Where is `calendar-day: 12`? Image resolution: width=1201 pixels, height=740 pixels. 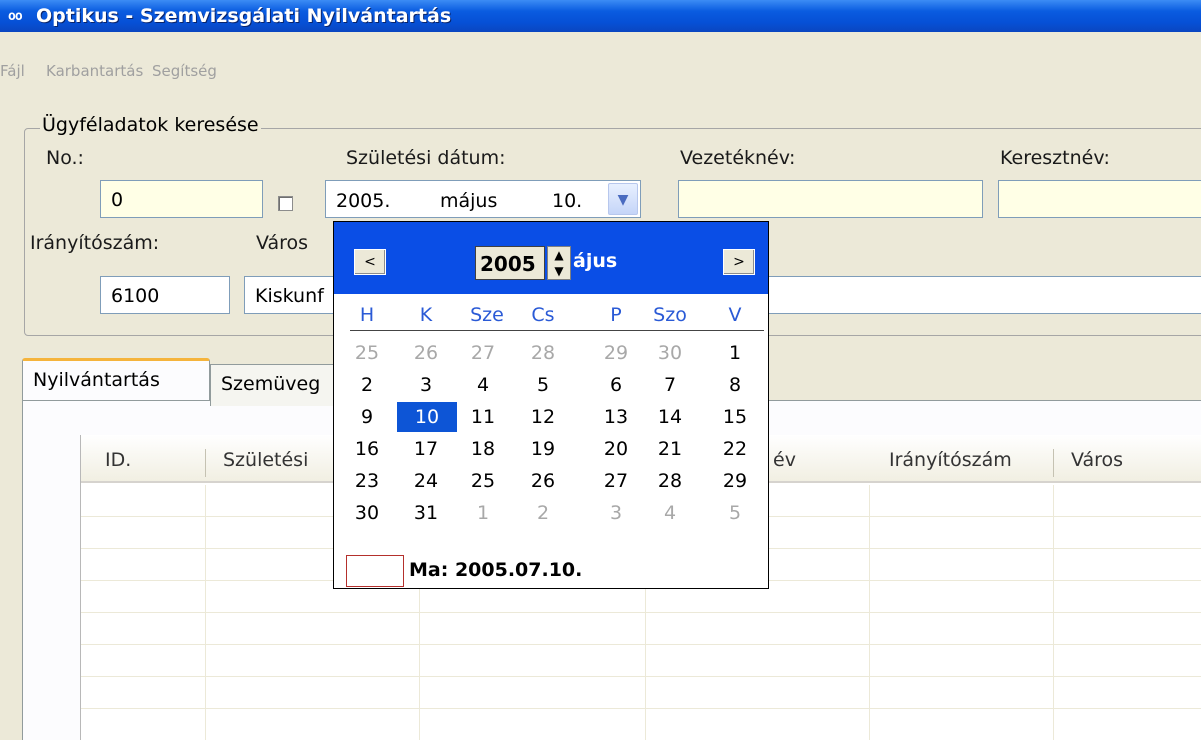
calendar-day: 12 is located at coordinates (543, 417).